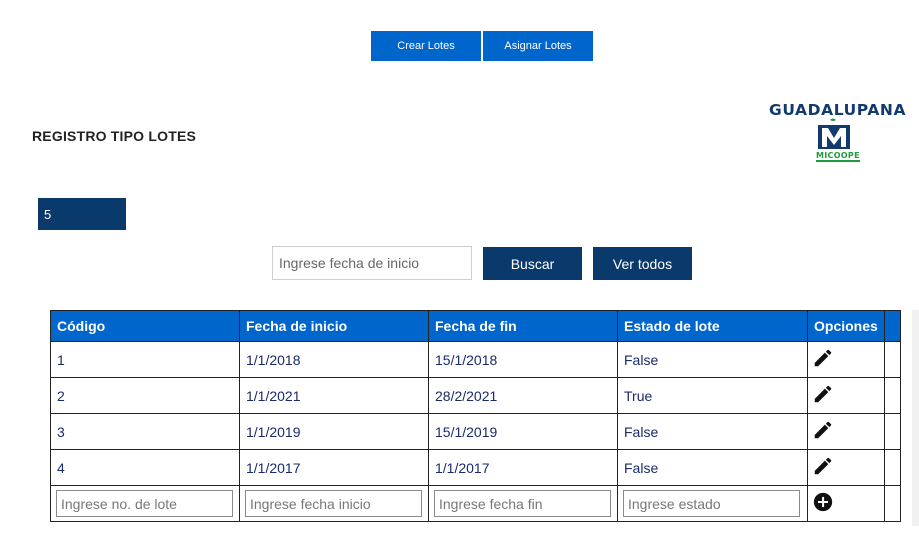 Image resolution: width=919 pixels, height=533 pixels. I want to click on header-spacer, so click(892, 326).